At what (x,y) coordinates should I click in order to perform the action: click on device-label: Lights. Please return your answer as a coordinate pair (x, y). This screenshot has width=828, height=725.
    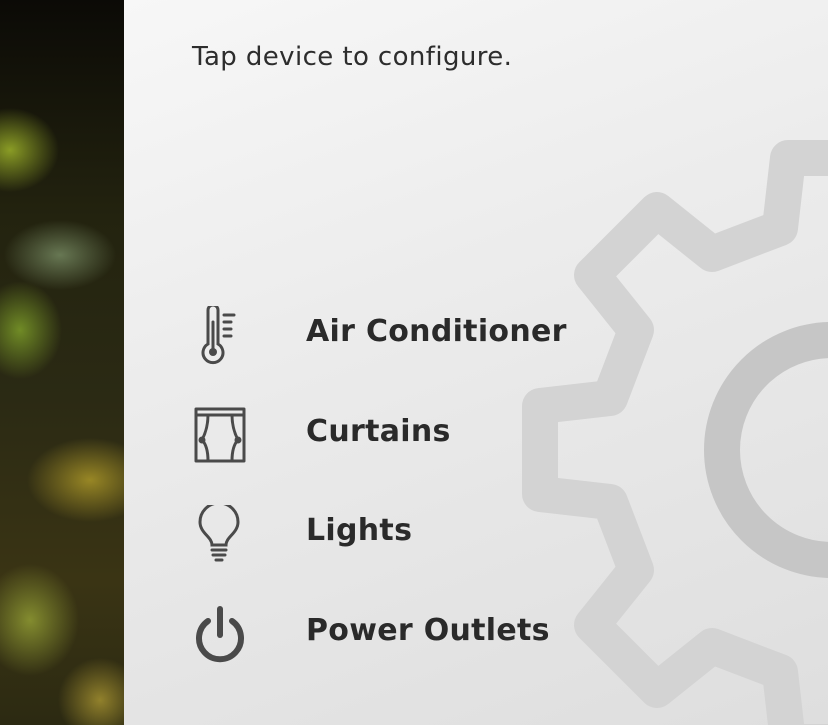
    Looking at the image, I should click on (359, 530).